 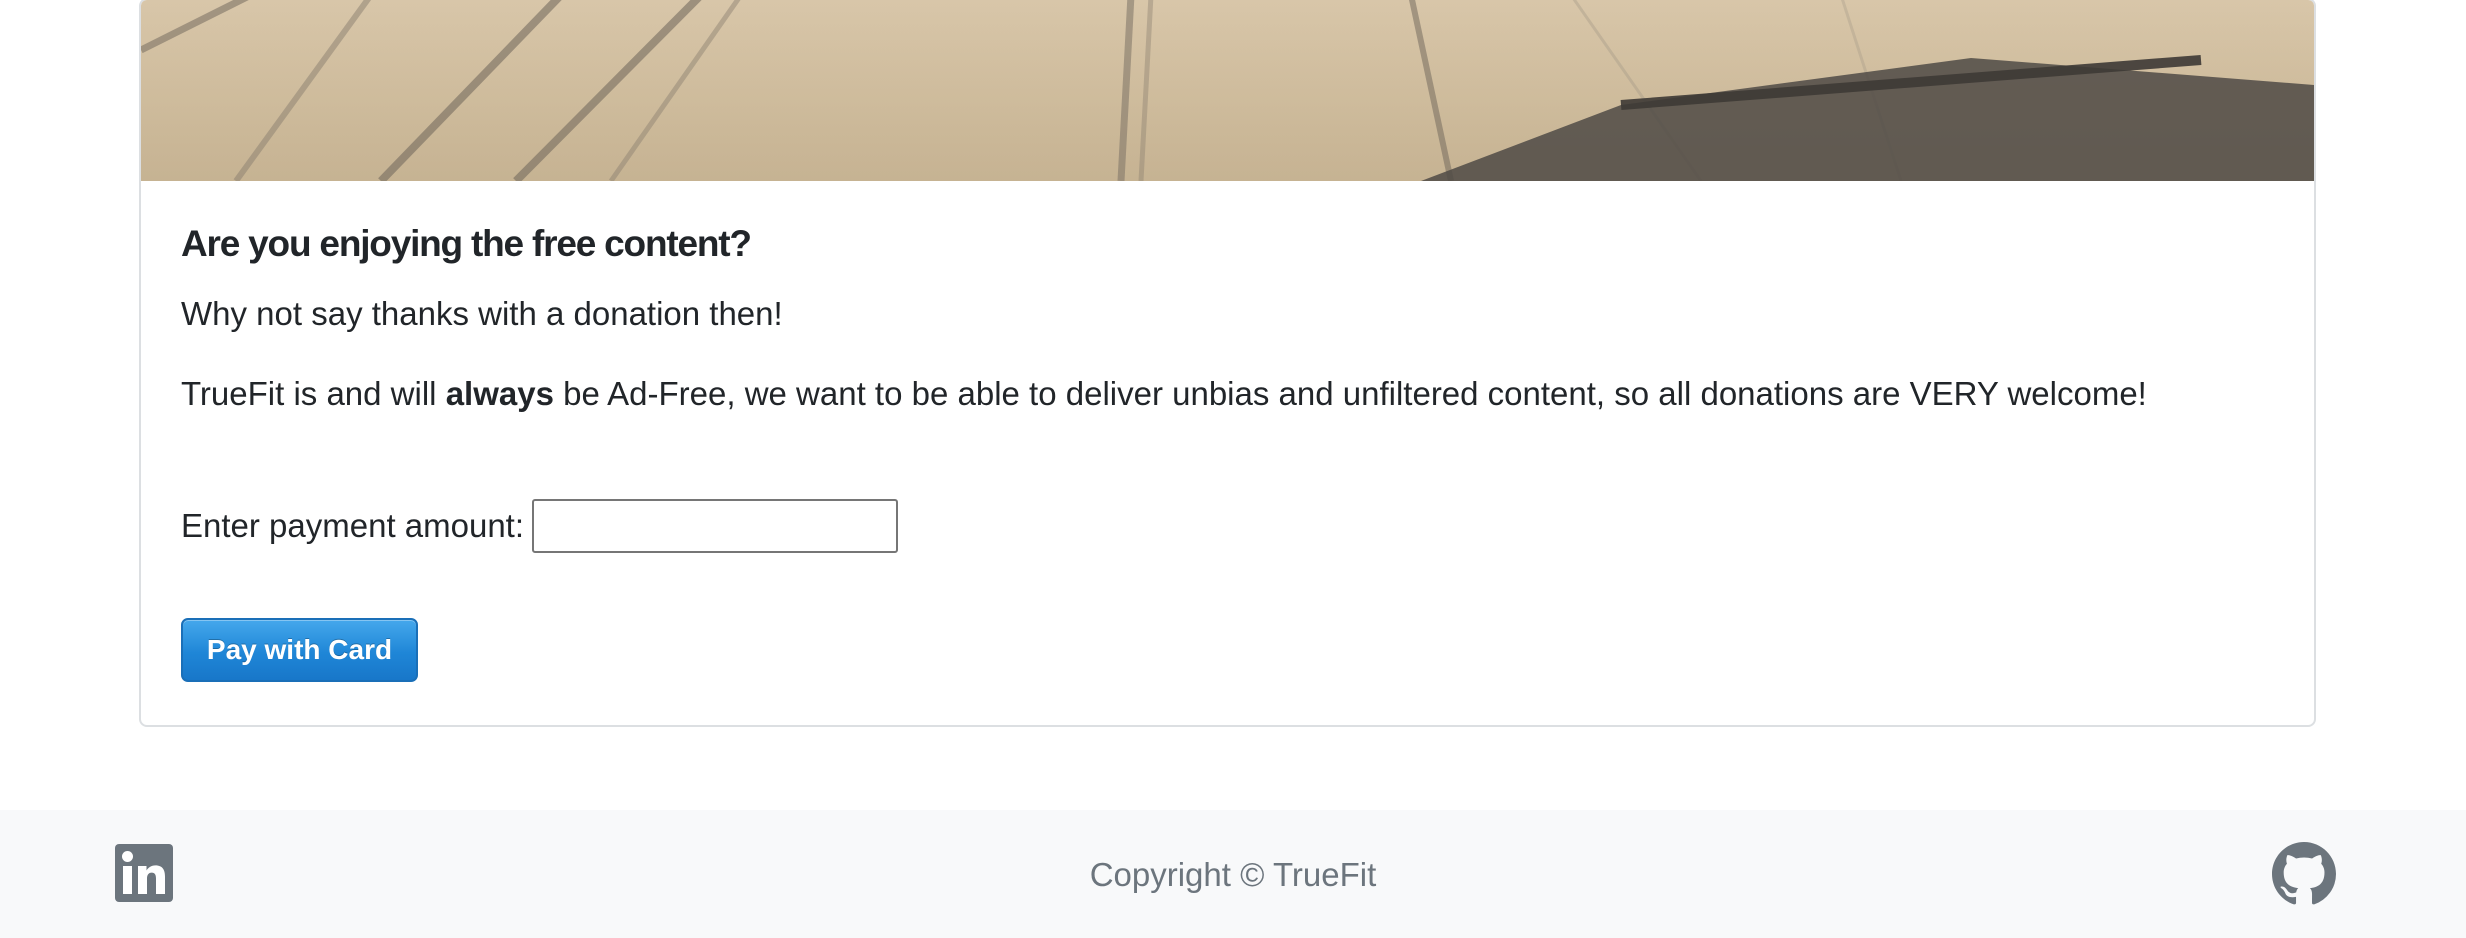 I want to click on footer: Copyright © TrueFit, so click(x=1233, y=874).